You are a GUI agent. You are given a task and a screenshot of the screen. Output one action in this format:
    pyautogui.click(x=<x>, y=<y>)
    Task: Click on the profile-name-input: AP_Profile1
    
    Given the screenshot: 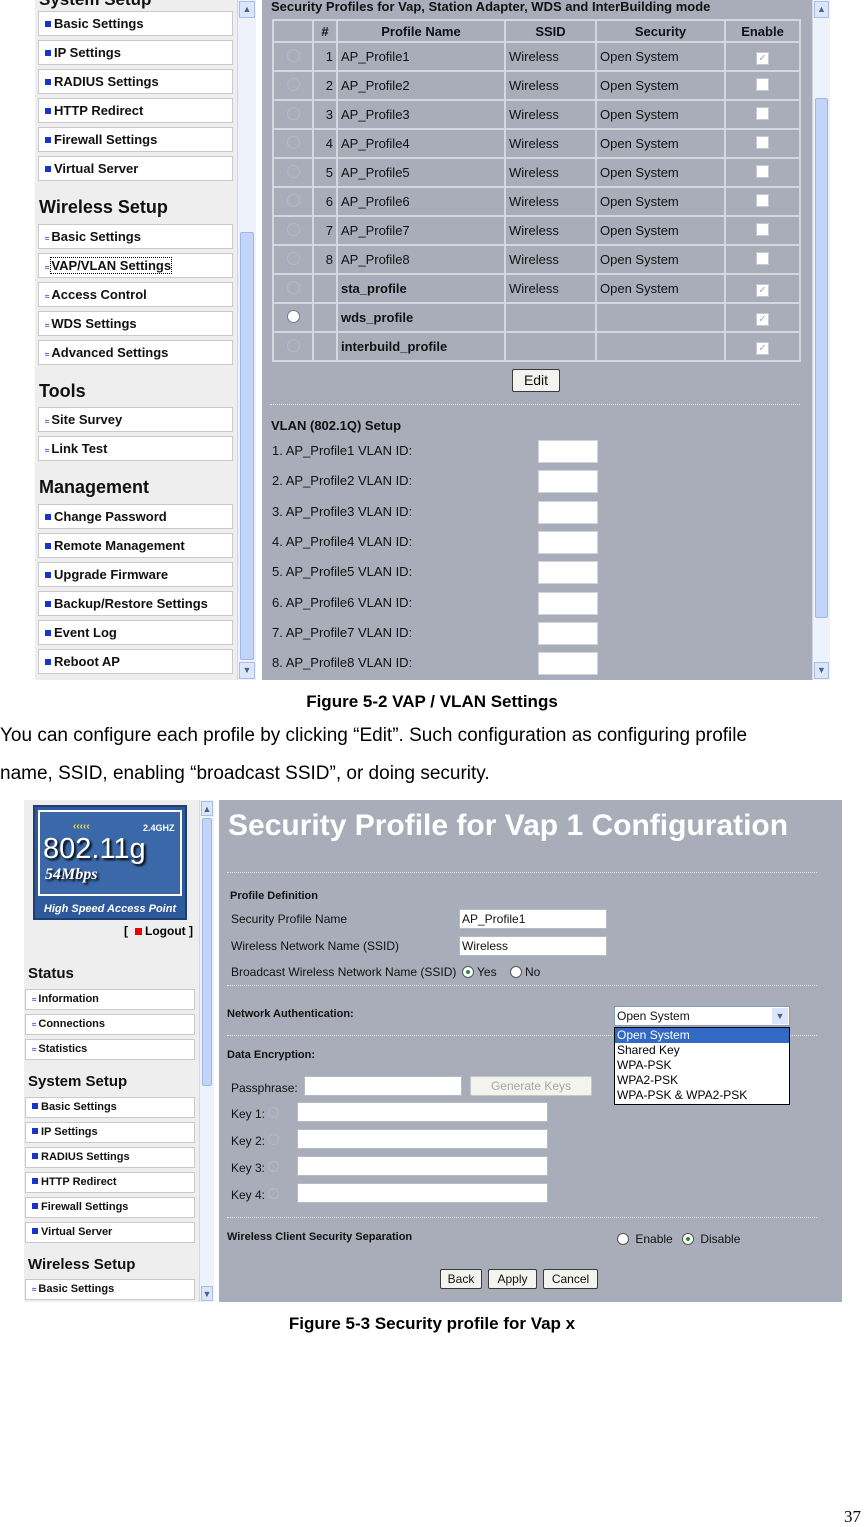 What is the action you would take?
    pyautogui.click(x=533, y=919)
    